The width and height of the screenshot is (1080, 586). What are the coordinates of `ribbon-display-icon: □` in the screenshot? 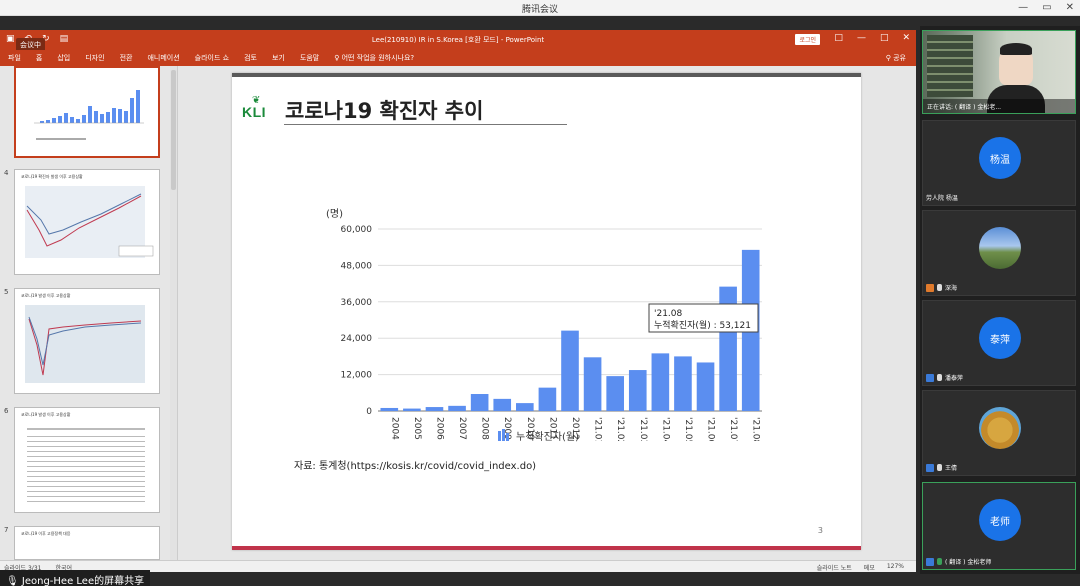 It's located at (838, 38).